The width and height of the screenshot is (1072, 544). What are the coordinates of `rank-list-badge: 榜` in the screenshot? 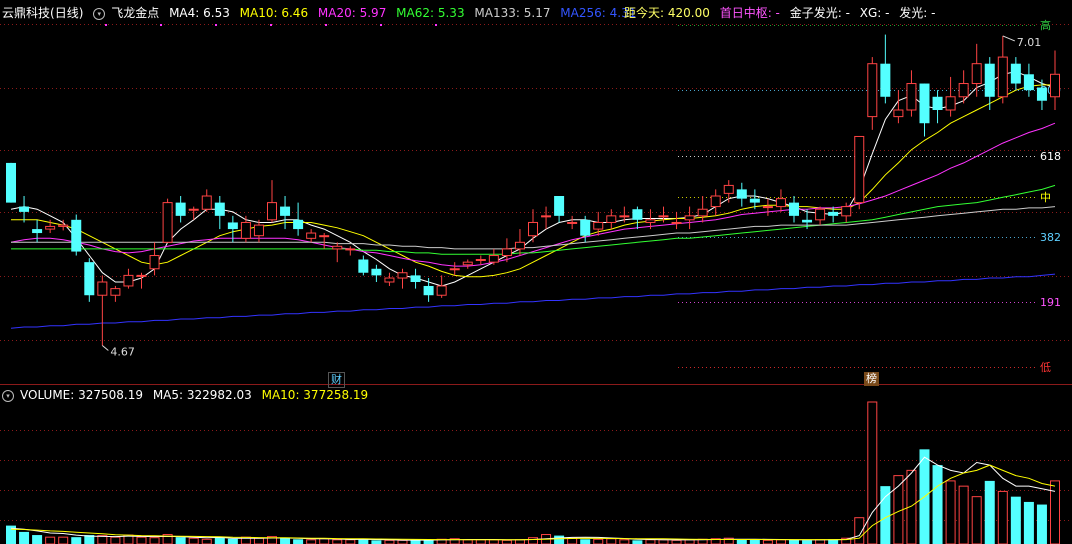 It's located at (871, 379).